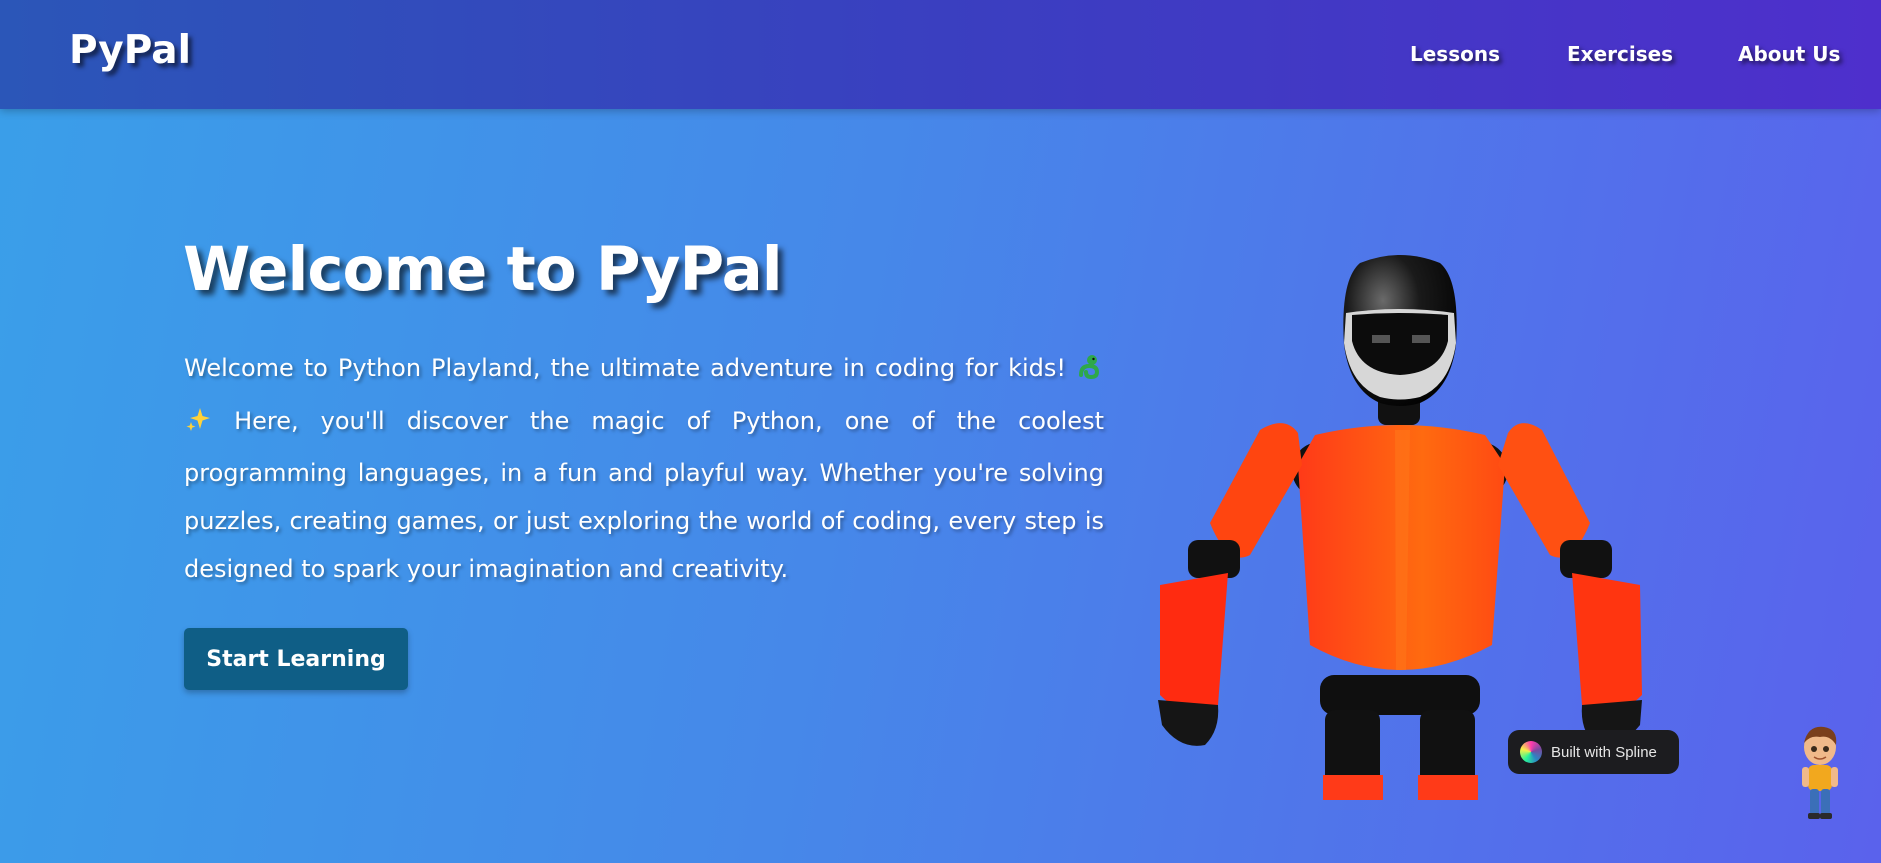 The image size is (1881, 863). What do you see at coordinates (940, 54) in the screenshot?
I see `navbar: PyPal Lessons Exercises About Us` at bounding box center [940, 54].